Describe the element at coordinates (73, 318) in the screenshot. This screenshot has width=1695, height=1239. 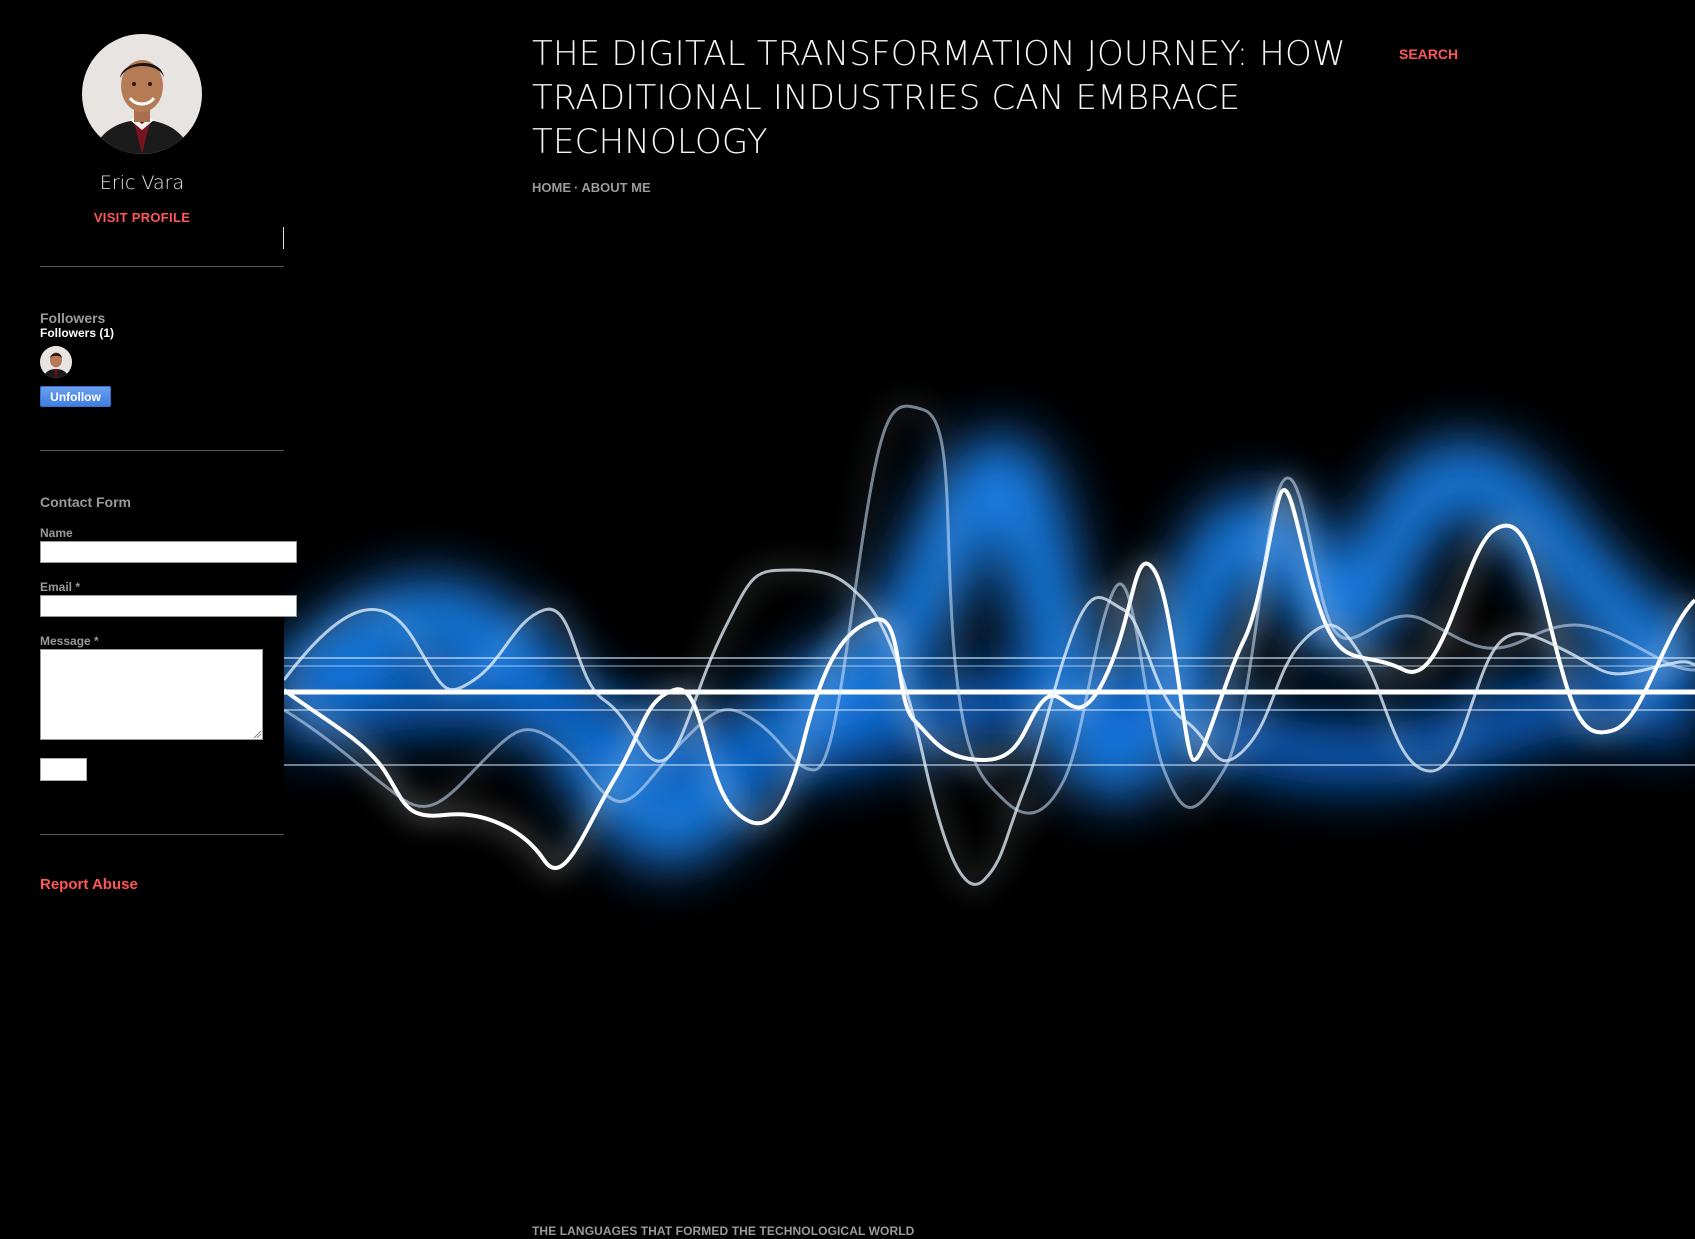
I see `followers-title: Followers` at that location.